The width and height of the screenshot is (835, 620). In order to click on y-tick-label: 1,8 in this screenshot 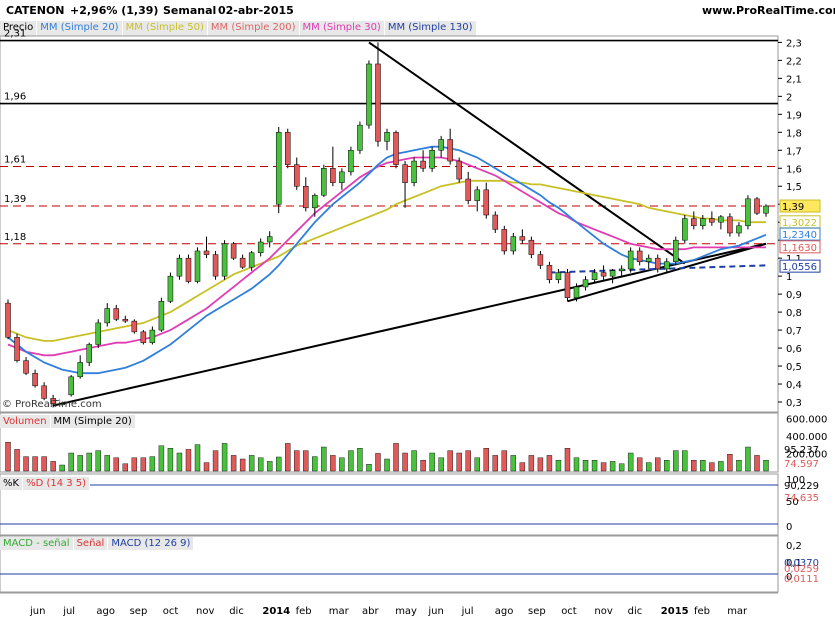, I will do `click(794, 133)`.